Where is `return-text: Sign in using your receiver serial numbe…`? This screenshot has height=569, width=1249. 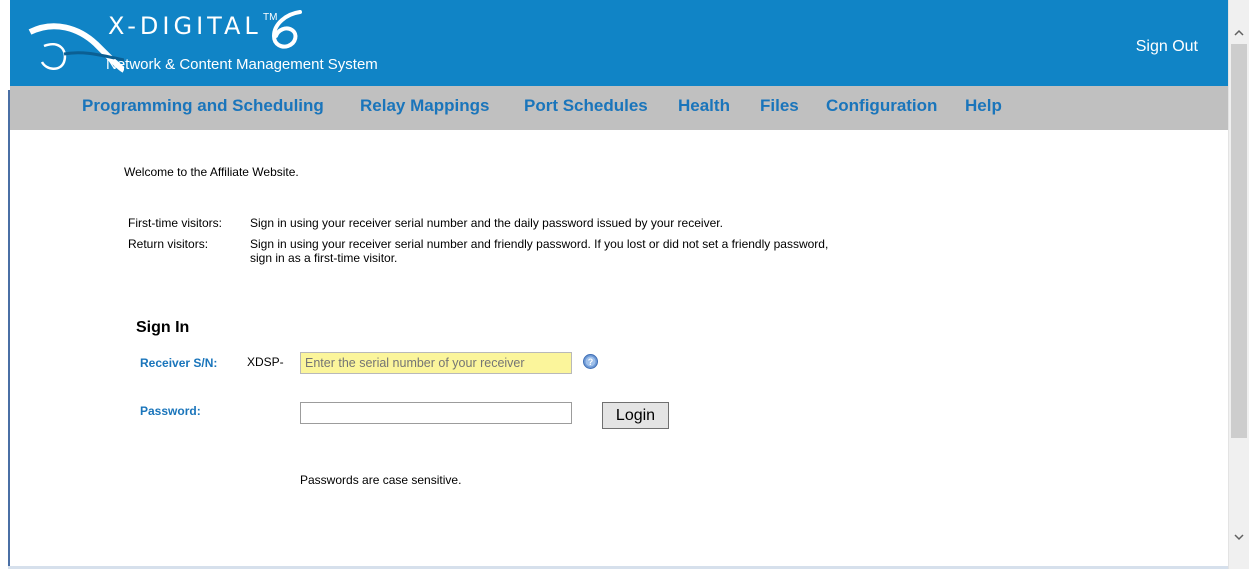 return-text: Sign in using your receiver serial numbe… is located at coordinates (539, 251).